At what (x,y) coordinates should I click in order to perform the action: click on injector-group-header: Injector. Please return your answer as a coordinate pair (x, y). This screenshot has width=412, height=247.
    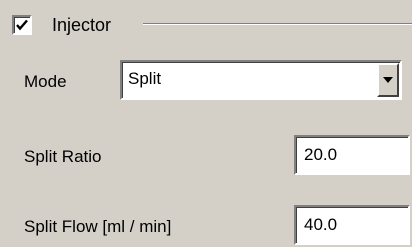
    Looking at the image, I should click on (61, 25).